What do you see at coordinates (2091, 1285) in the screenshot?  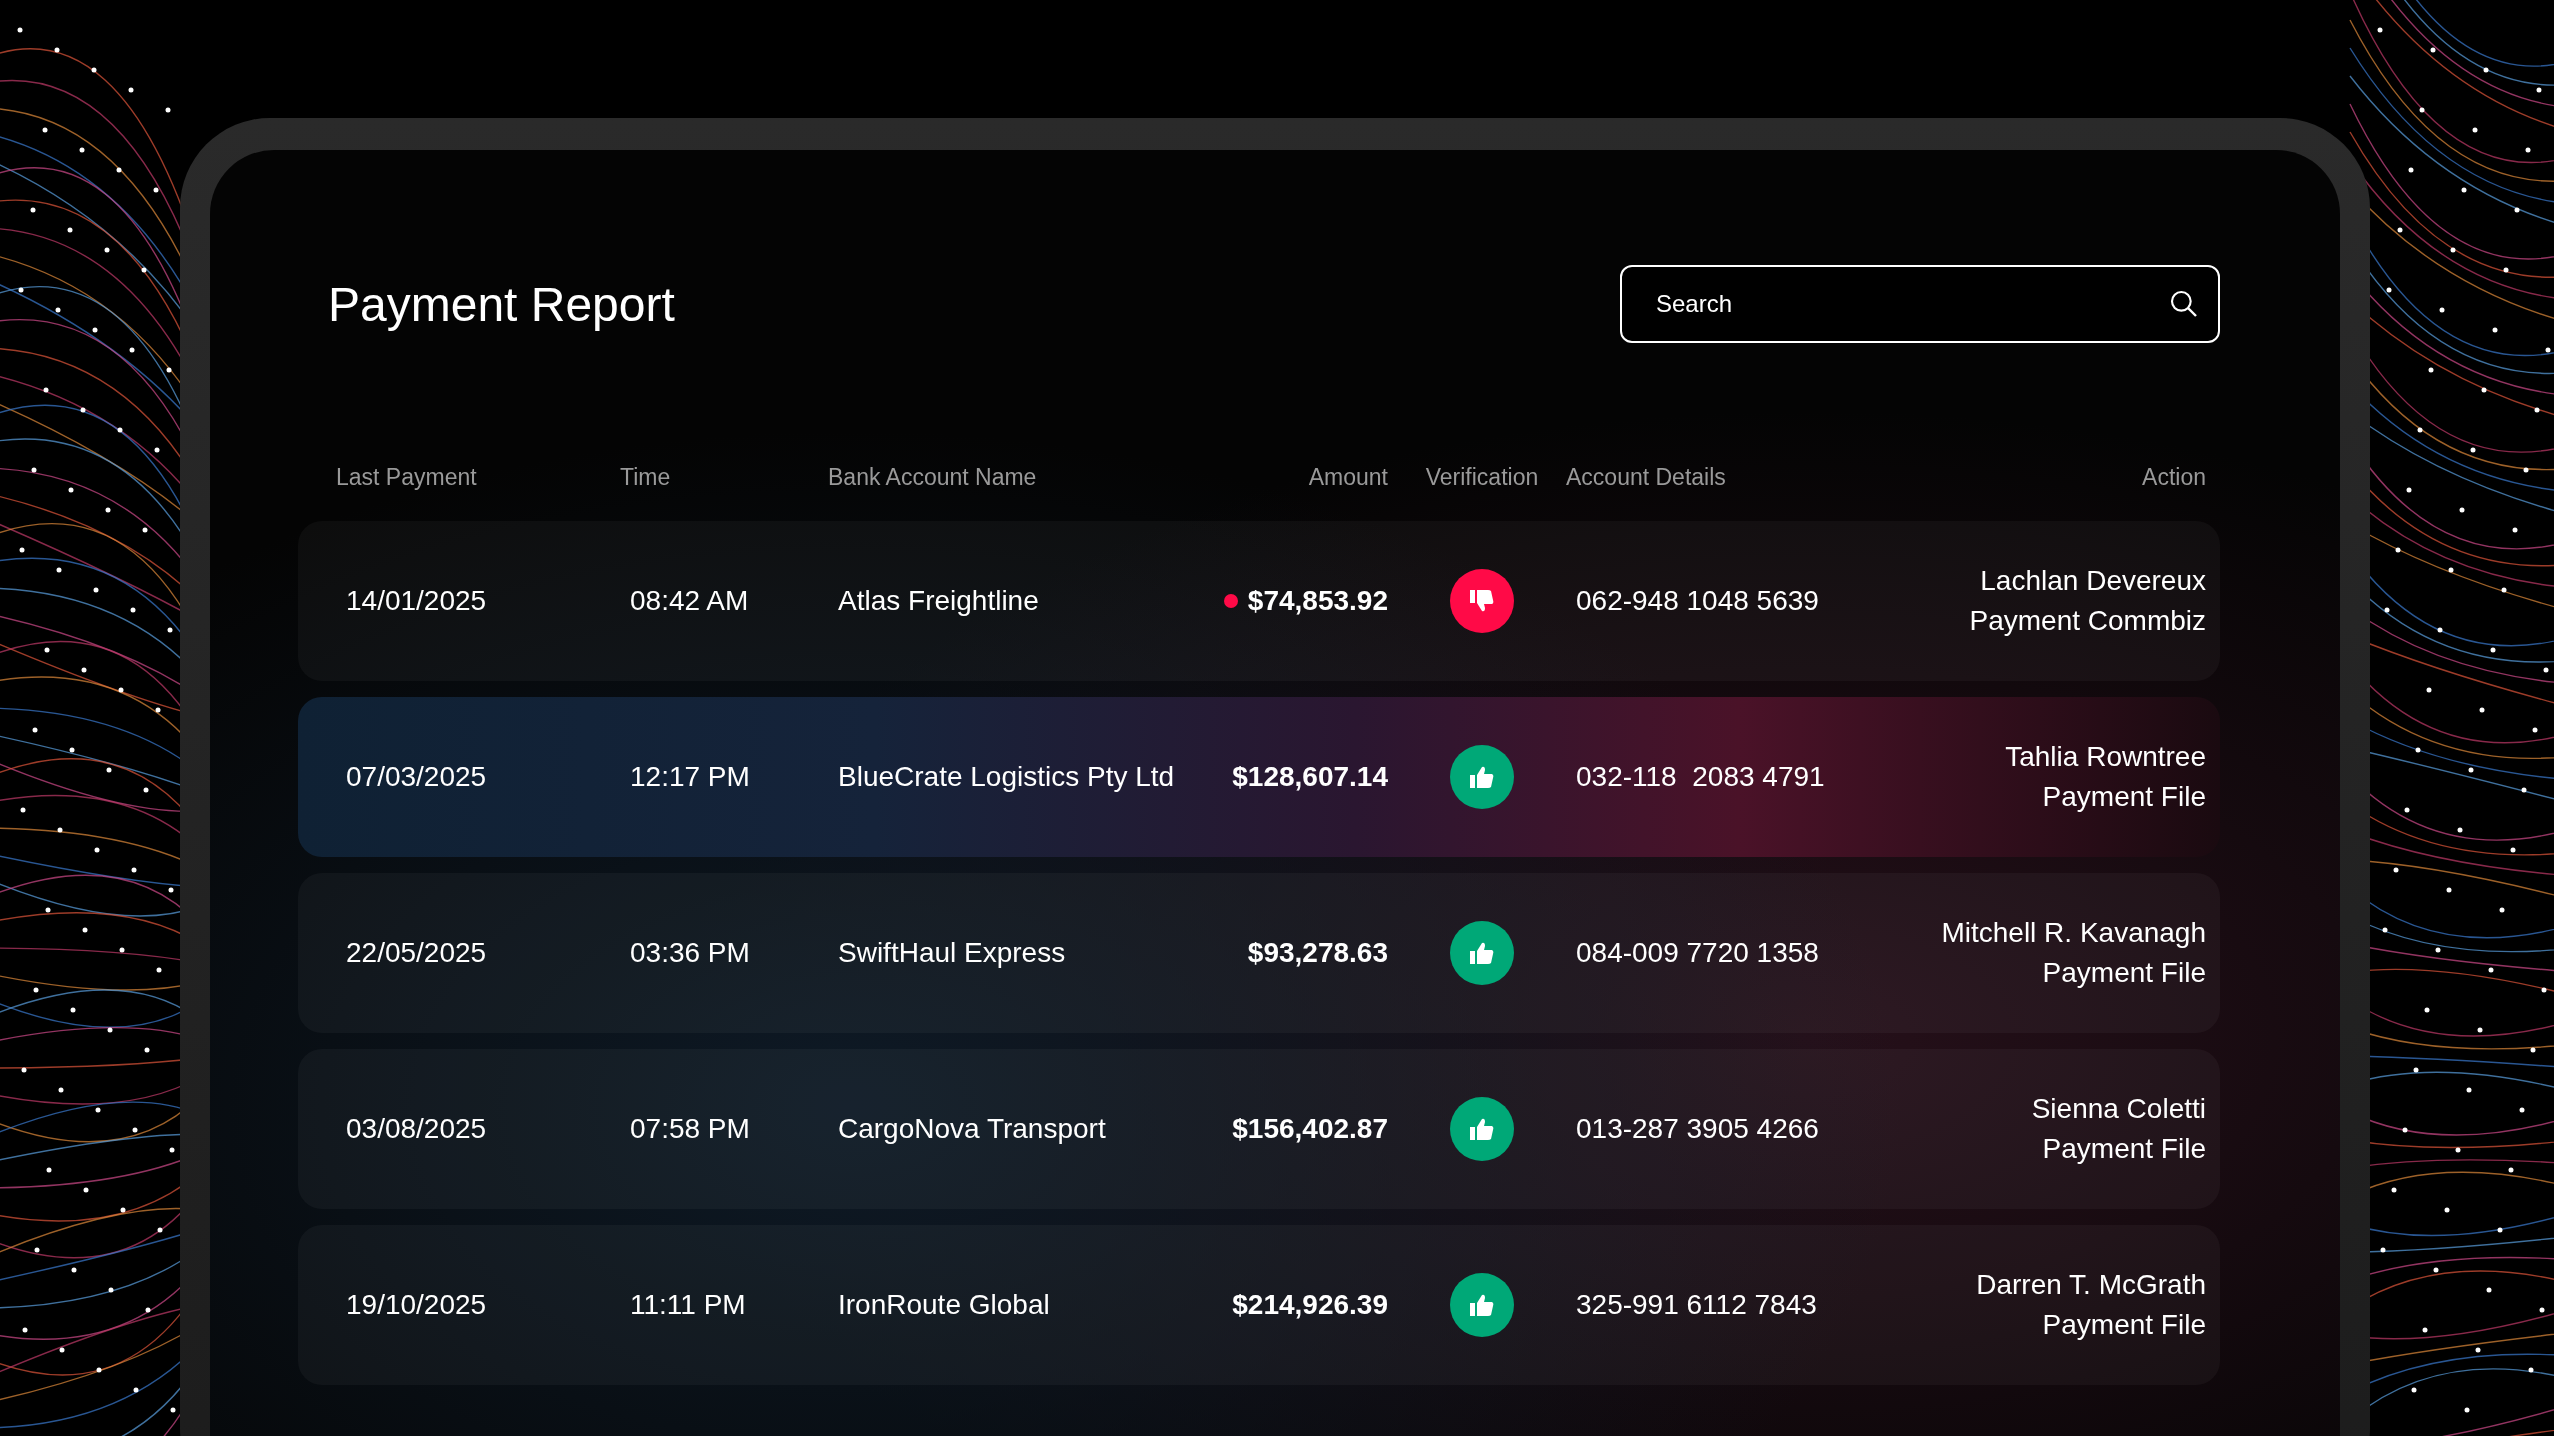 I see `action-person: Darren T. McGrath` at bounding box center [2091, 1285].